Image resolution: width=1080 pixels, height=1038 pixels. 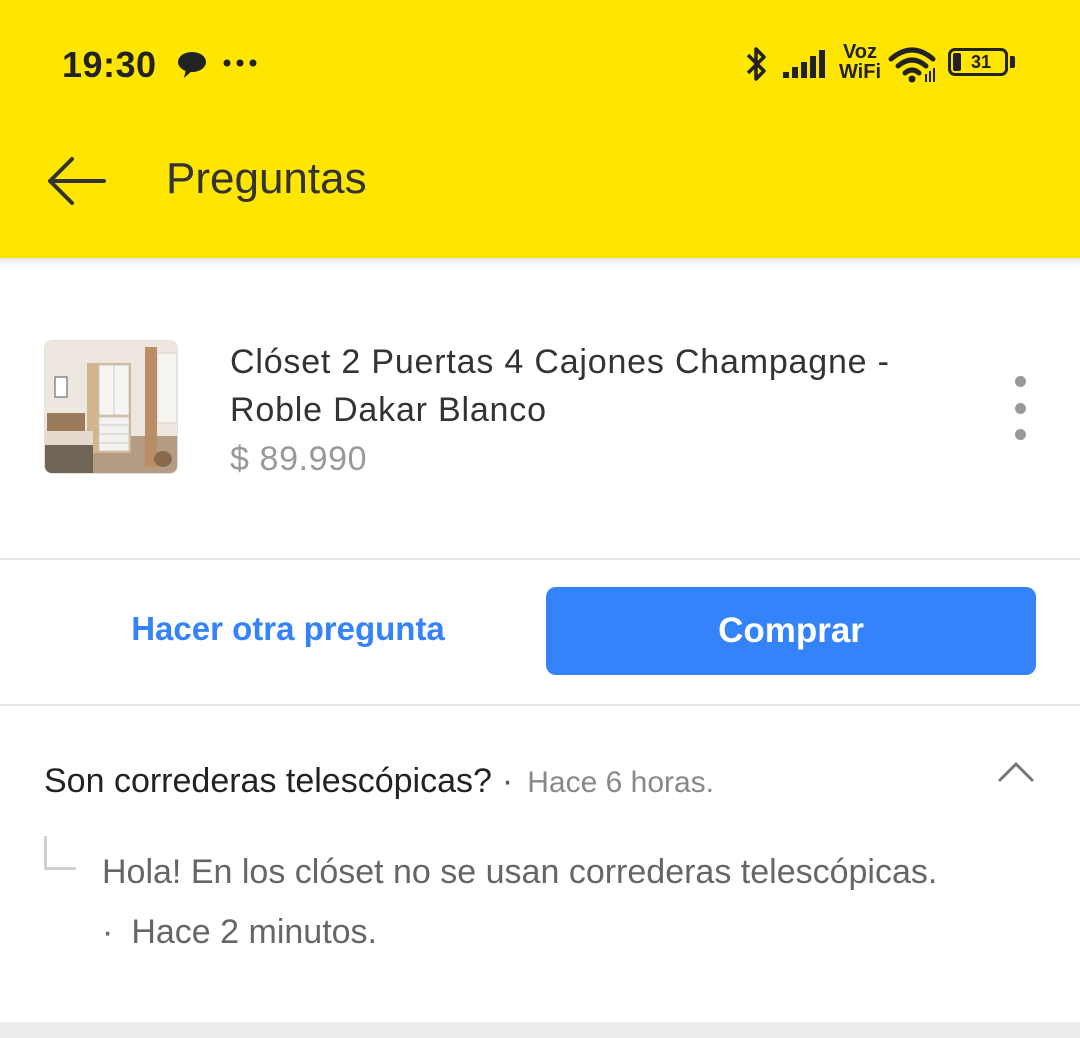 I want to click on answer-time: Hace 2 minutos., so click(x=254, y=932).